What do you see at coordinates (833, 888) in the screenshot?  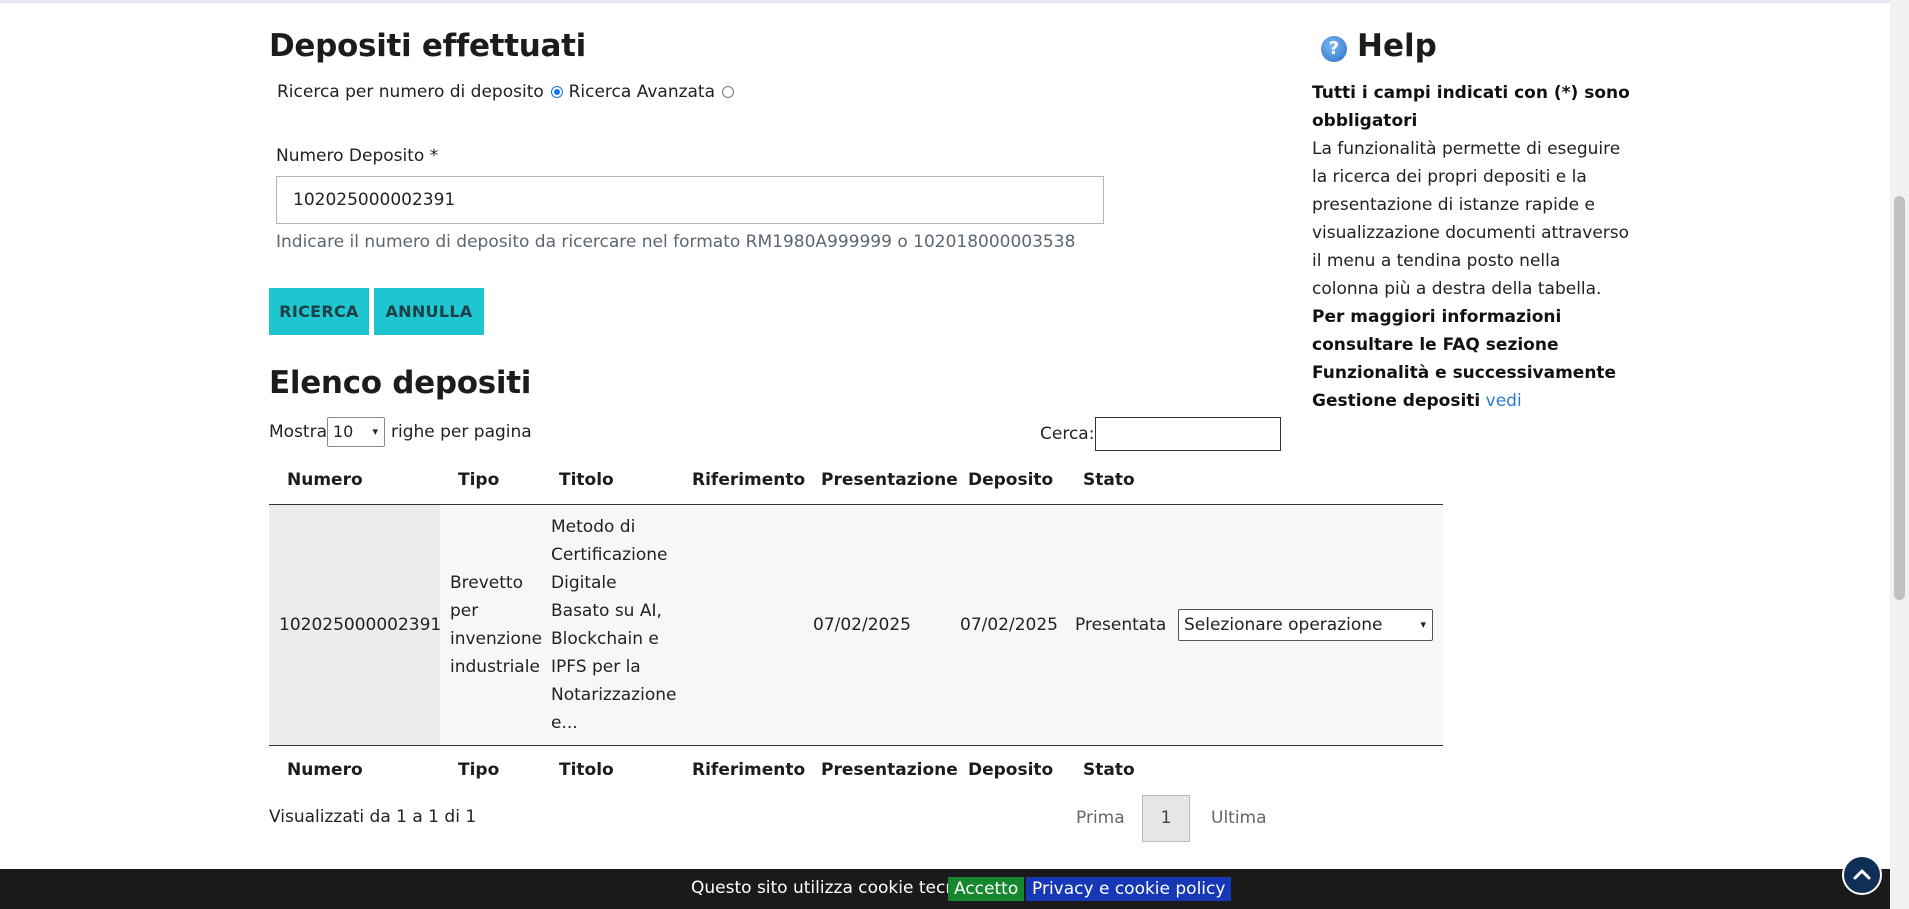 I see `cookie-text: Questo sito utilizza cookie tecnici` at bounding box center [833, 888].